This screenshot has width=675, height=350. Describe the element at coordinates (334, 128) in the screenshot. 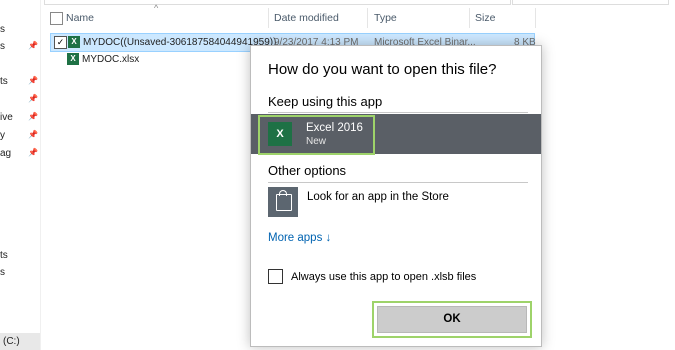

I see `app-name: Excel 2016` at that location.